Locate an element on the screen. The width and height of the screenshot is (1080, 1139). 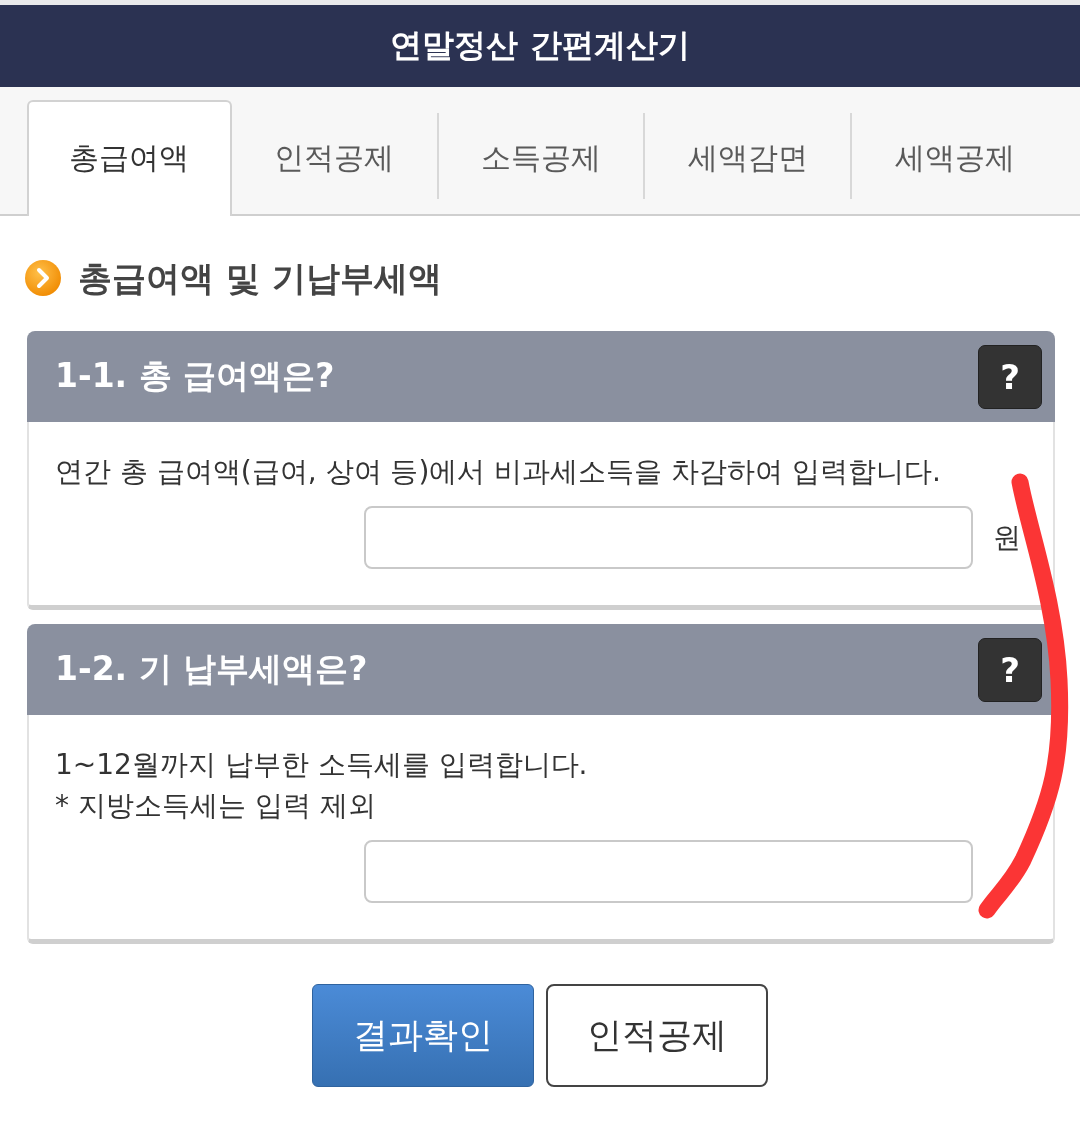
tab: 세액감면 is located at coordinates (748, 158).